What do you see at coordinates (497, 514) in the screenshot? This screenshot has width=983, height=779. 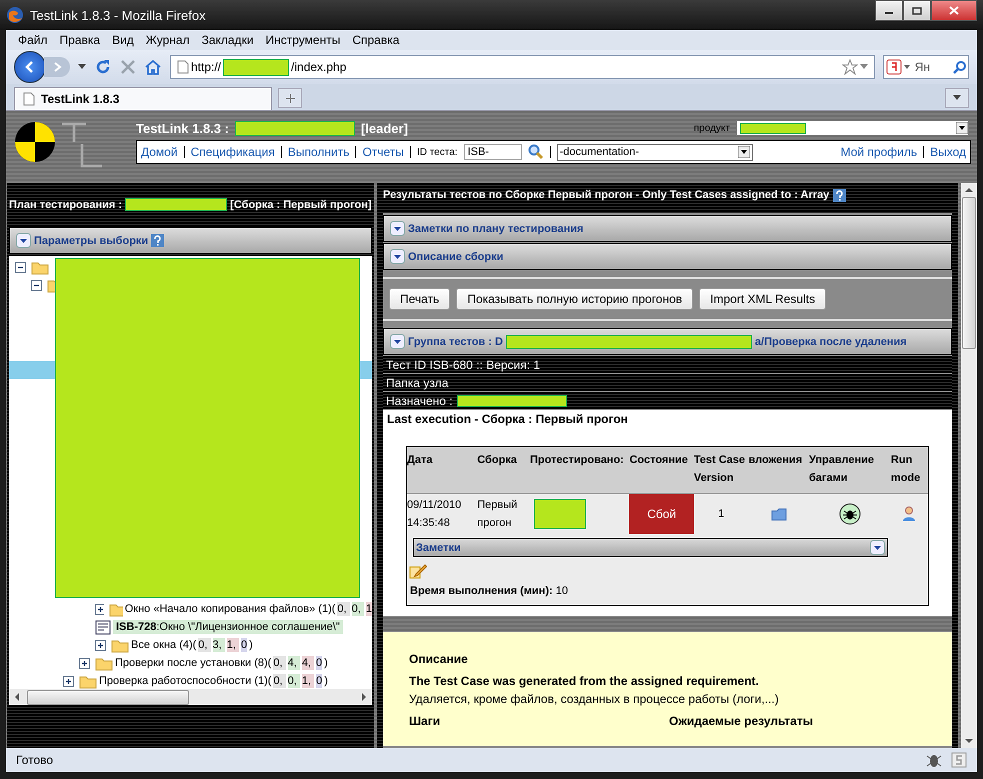 I see `table-cell-text: Первый прогон` at bounding box center [497, 514].